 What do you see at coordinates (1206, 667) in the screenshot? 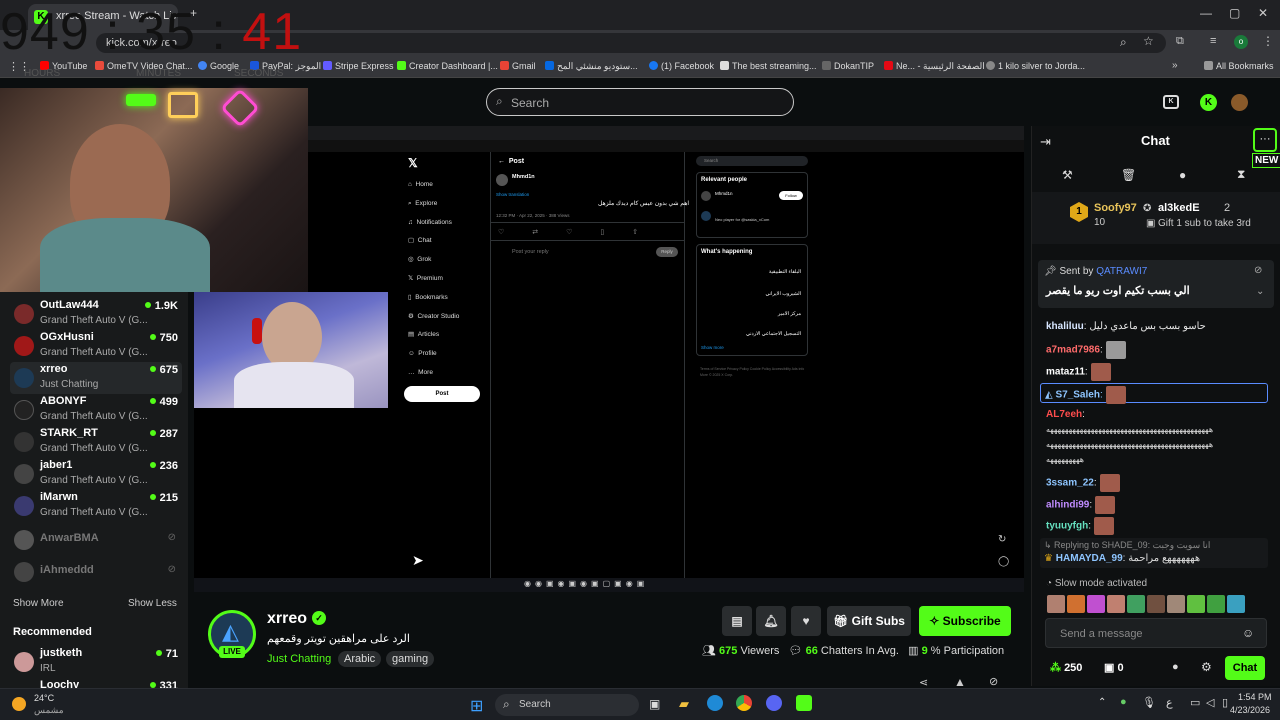
I see `gear-icon: ⚙` at bounding box center [1206, 667].